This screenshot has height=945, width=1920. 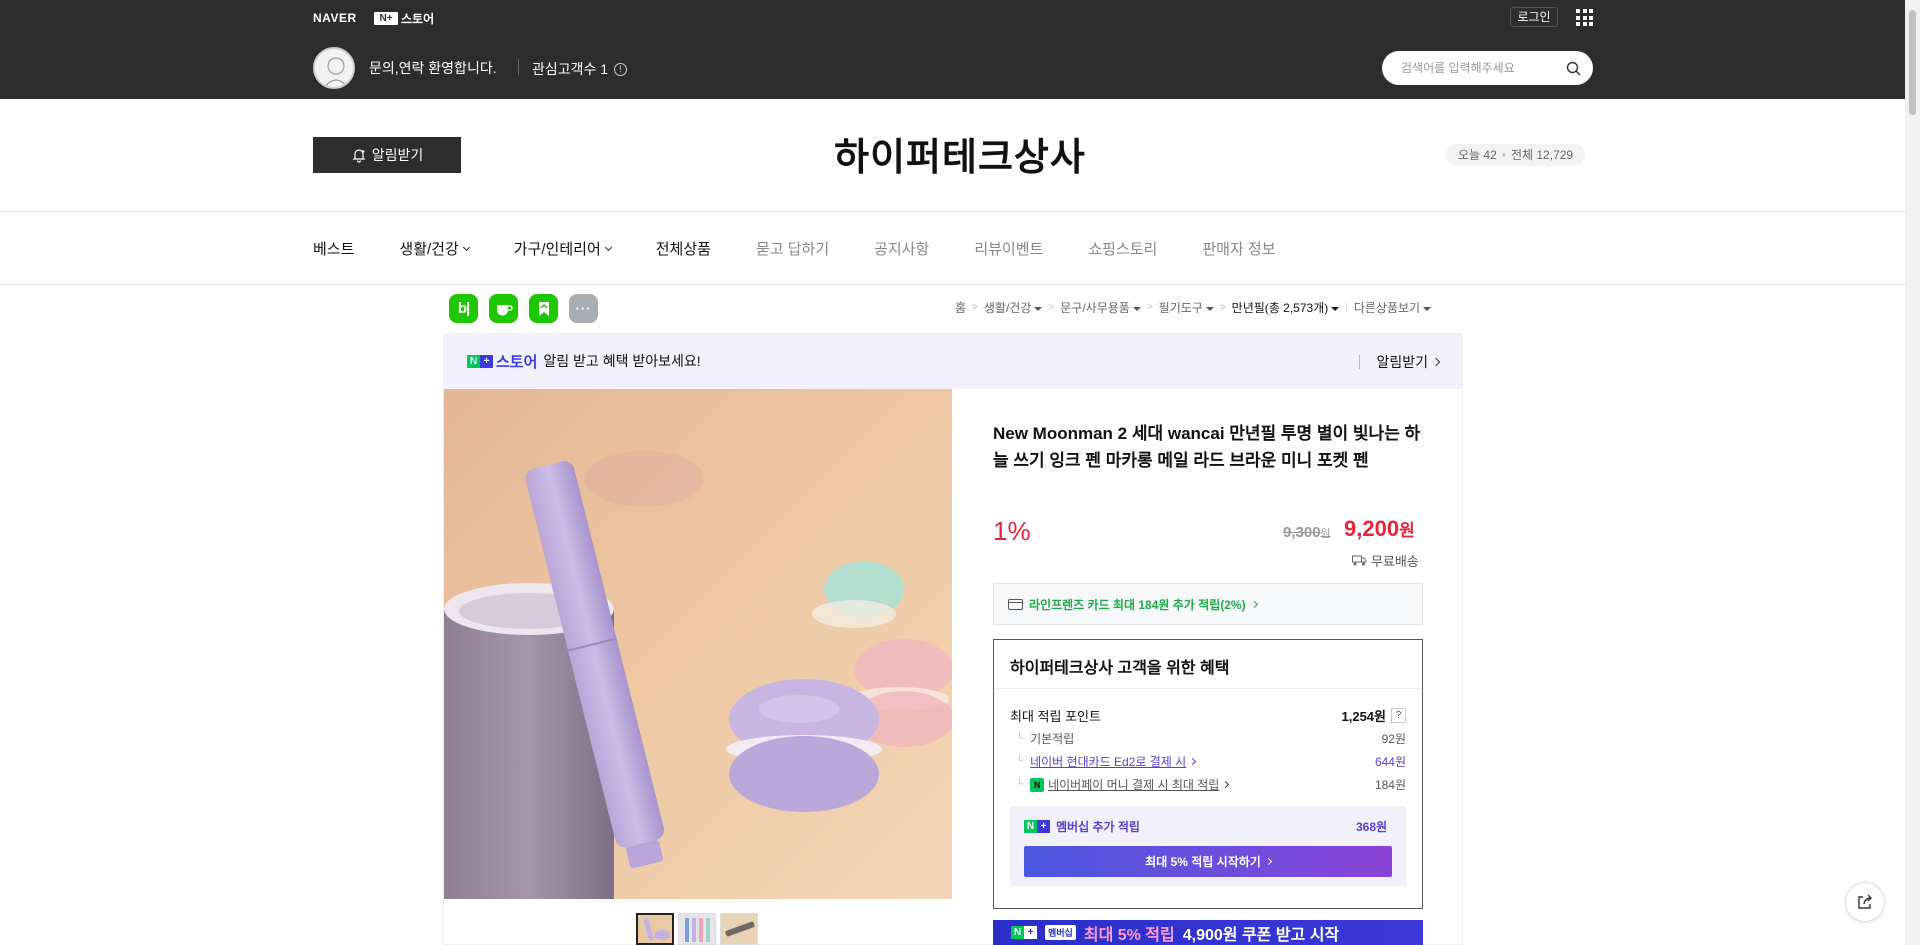 I want to click on membership-label: N + 멤버십 추가 적립, so click(x=1082, y=826).